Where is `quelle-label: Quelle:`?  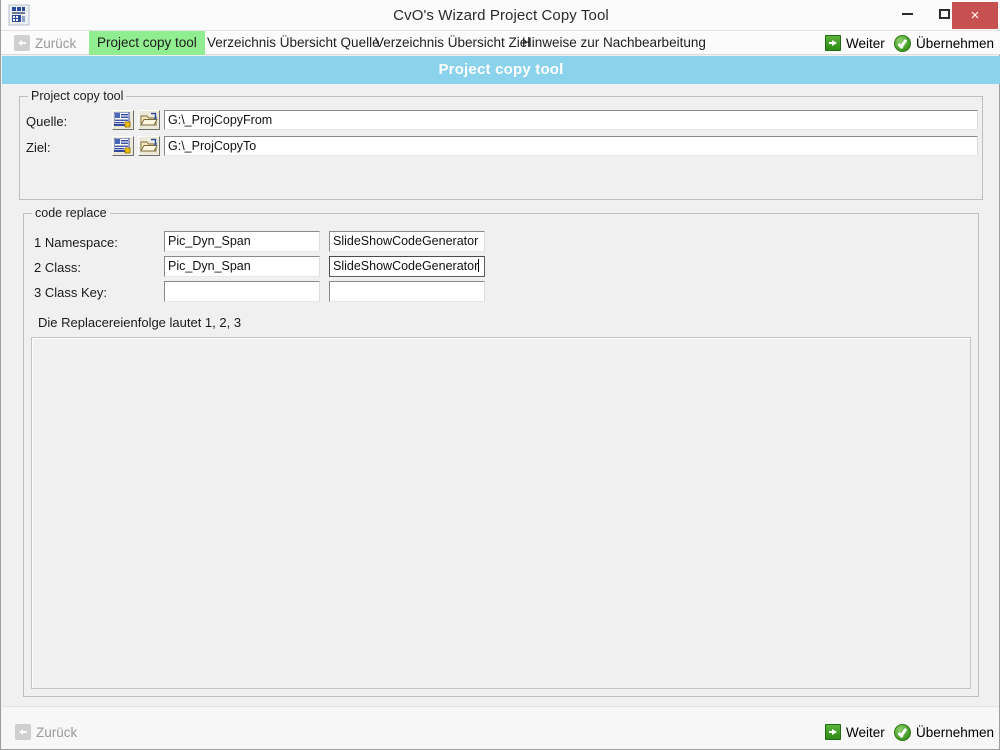
quelle-label: Quelle: is located at coordinates (47, 121).